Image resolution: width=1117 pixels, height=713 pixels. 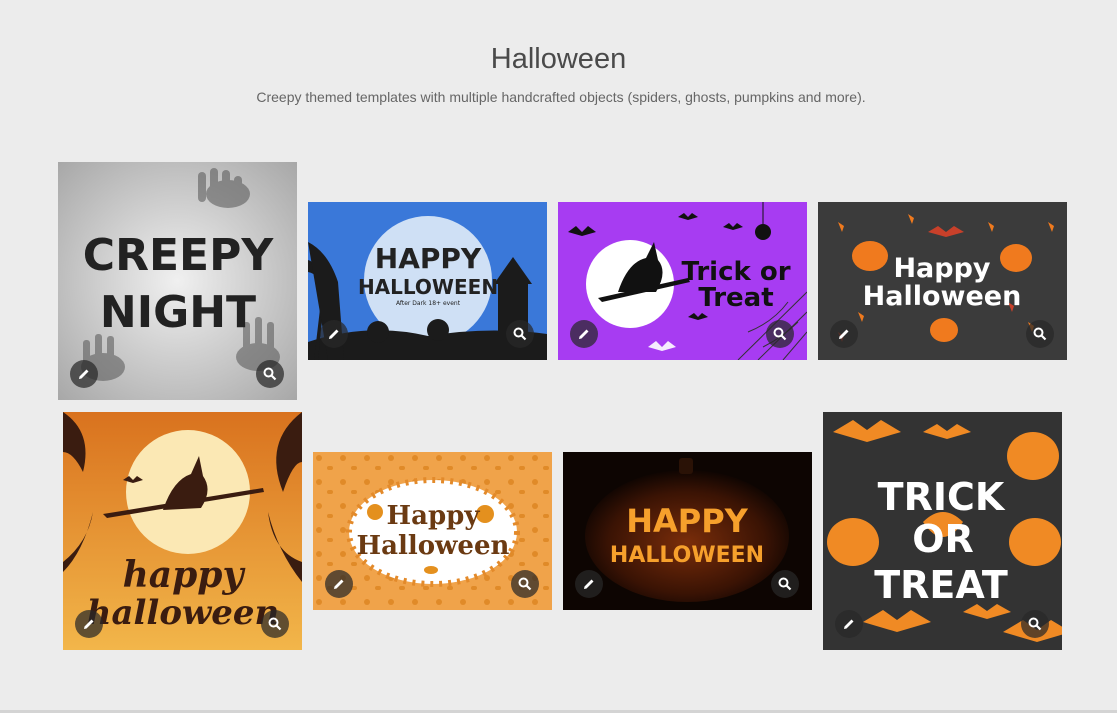 I want to click on template-card-happy-halloween-pattern-frame: Happy Halloween, so click(x=432, y=531).